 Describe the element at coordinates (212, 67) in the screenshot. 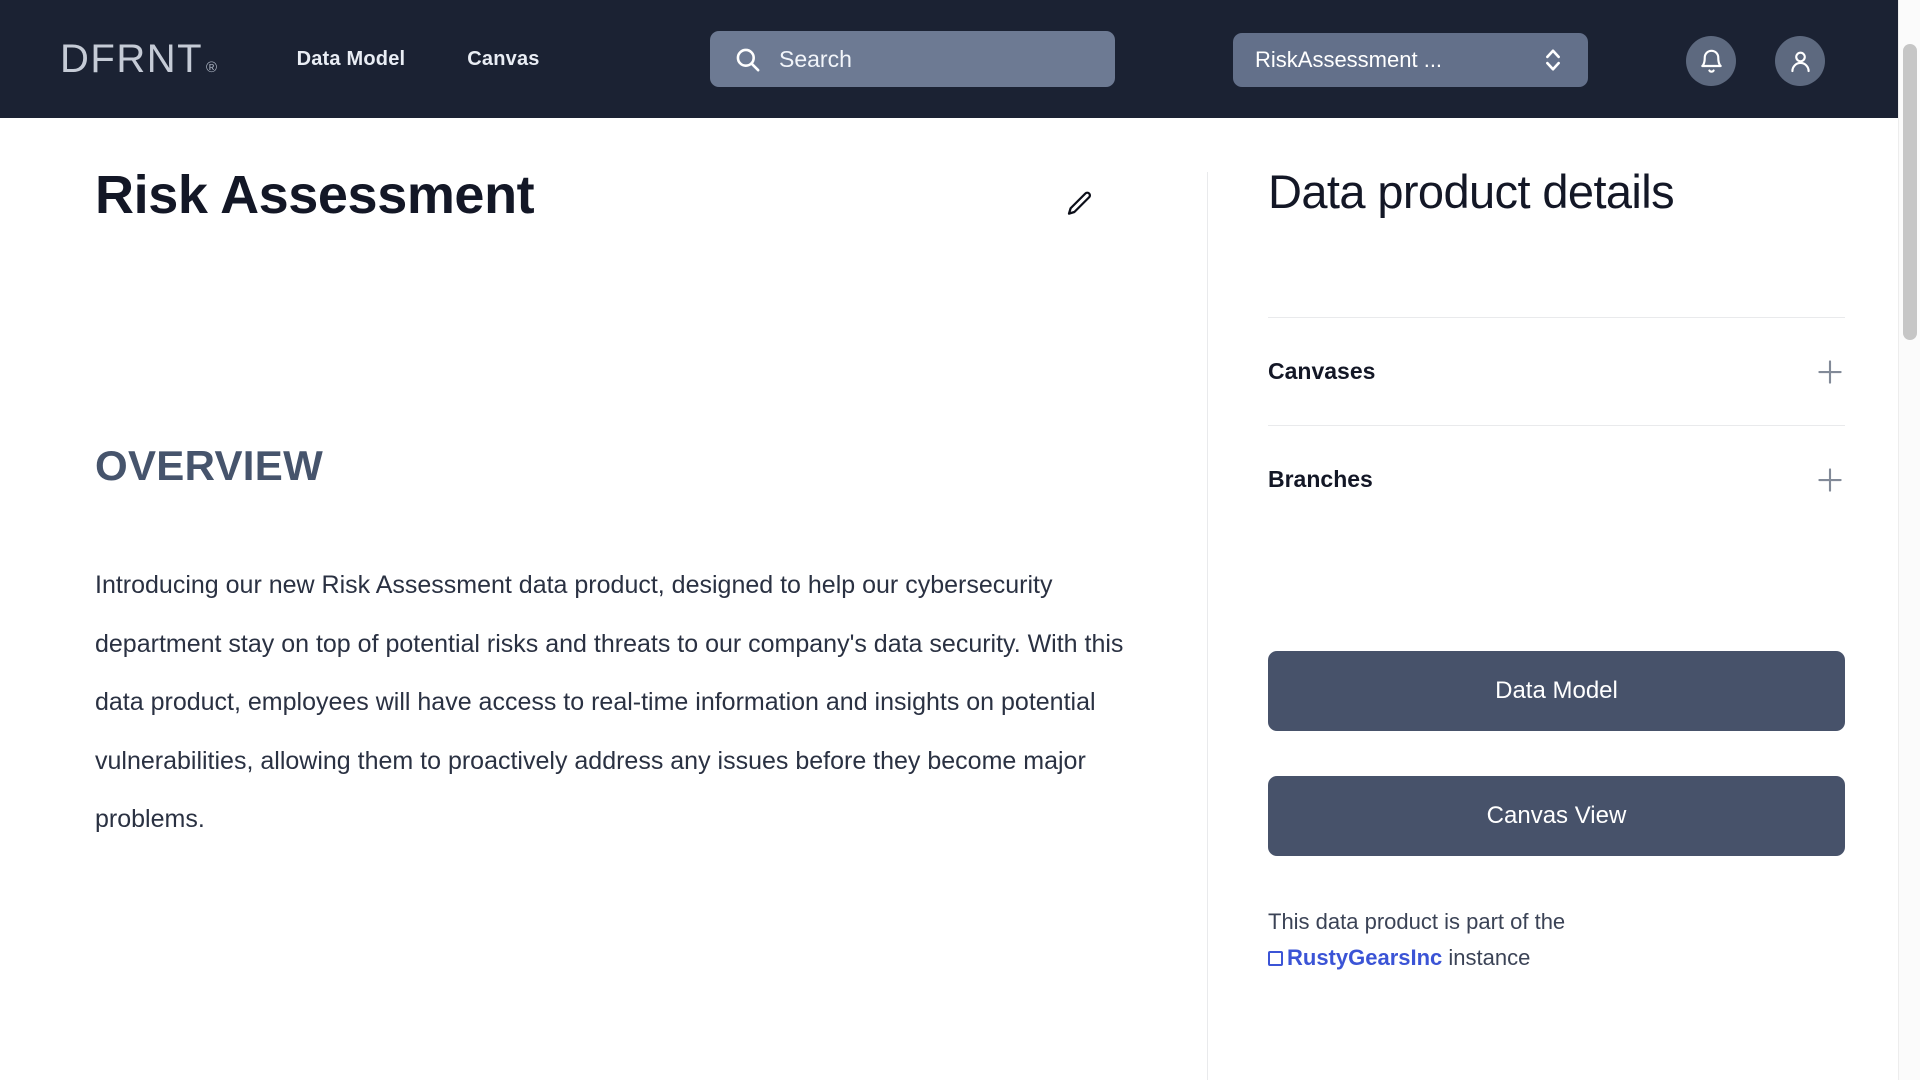

I see `registered-trademark-icon: ®` at that location.